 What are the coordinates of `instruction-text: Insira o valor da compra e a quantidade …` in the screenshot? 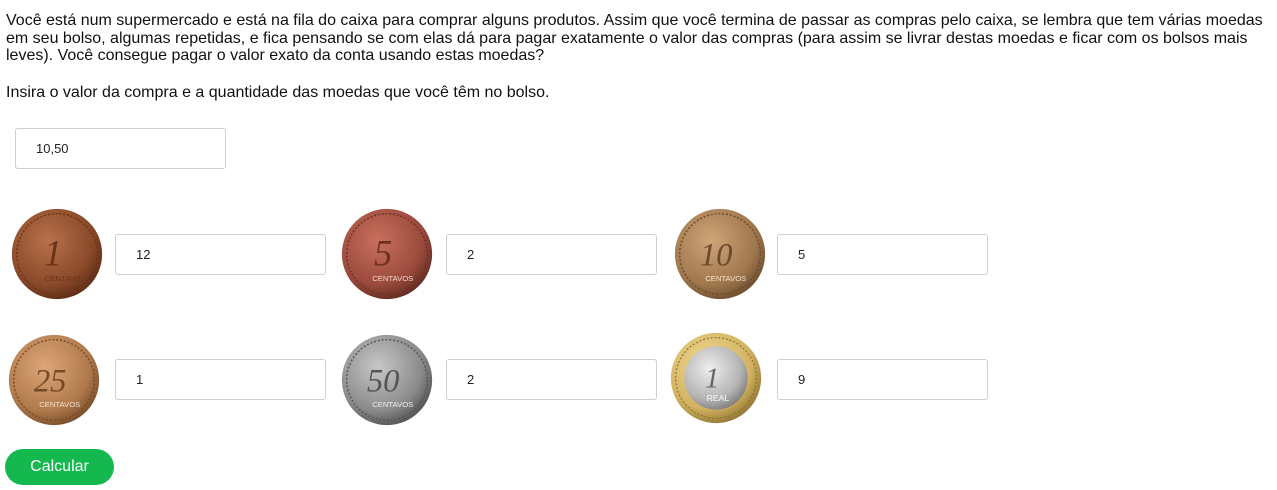 It's located at (278, 92).